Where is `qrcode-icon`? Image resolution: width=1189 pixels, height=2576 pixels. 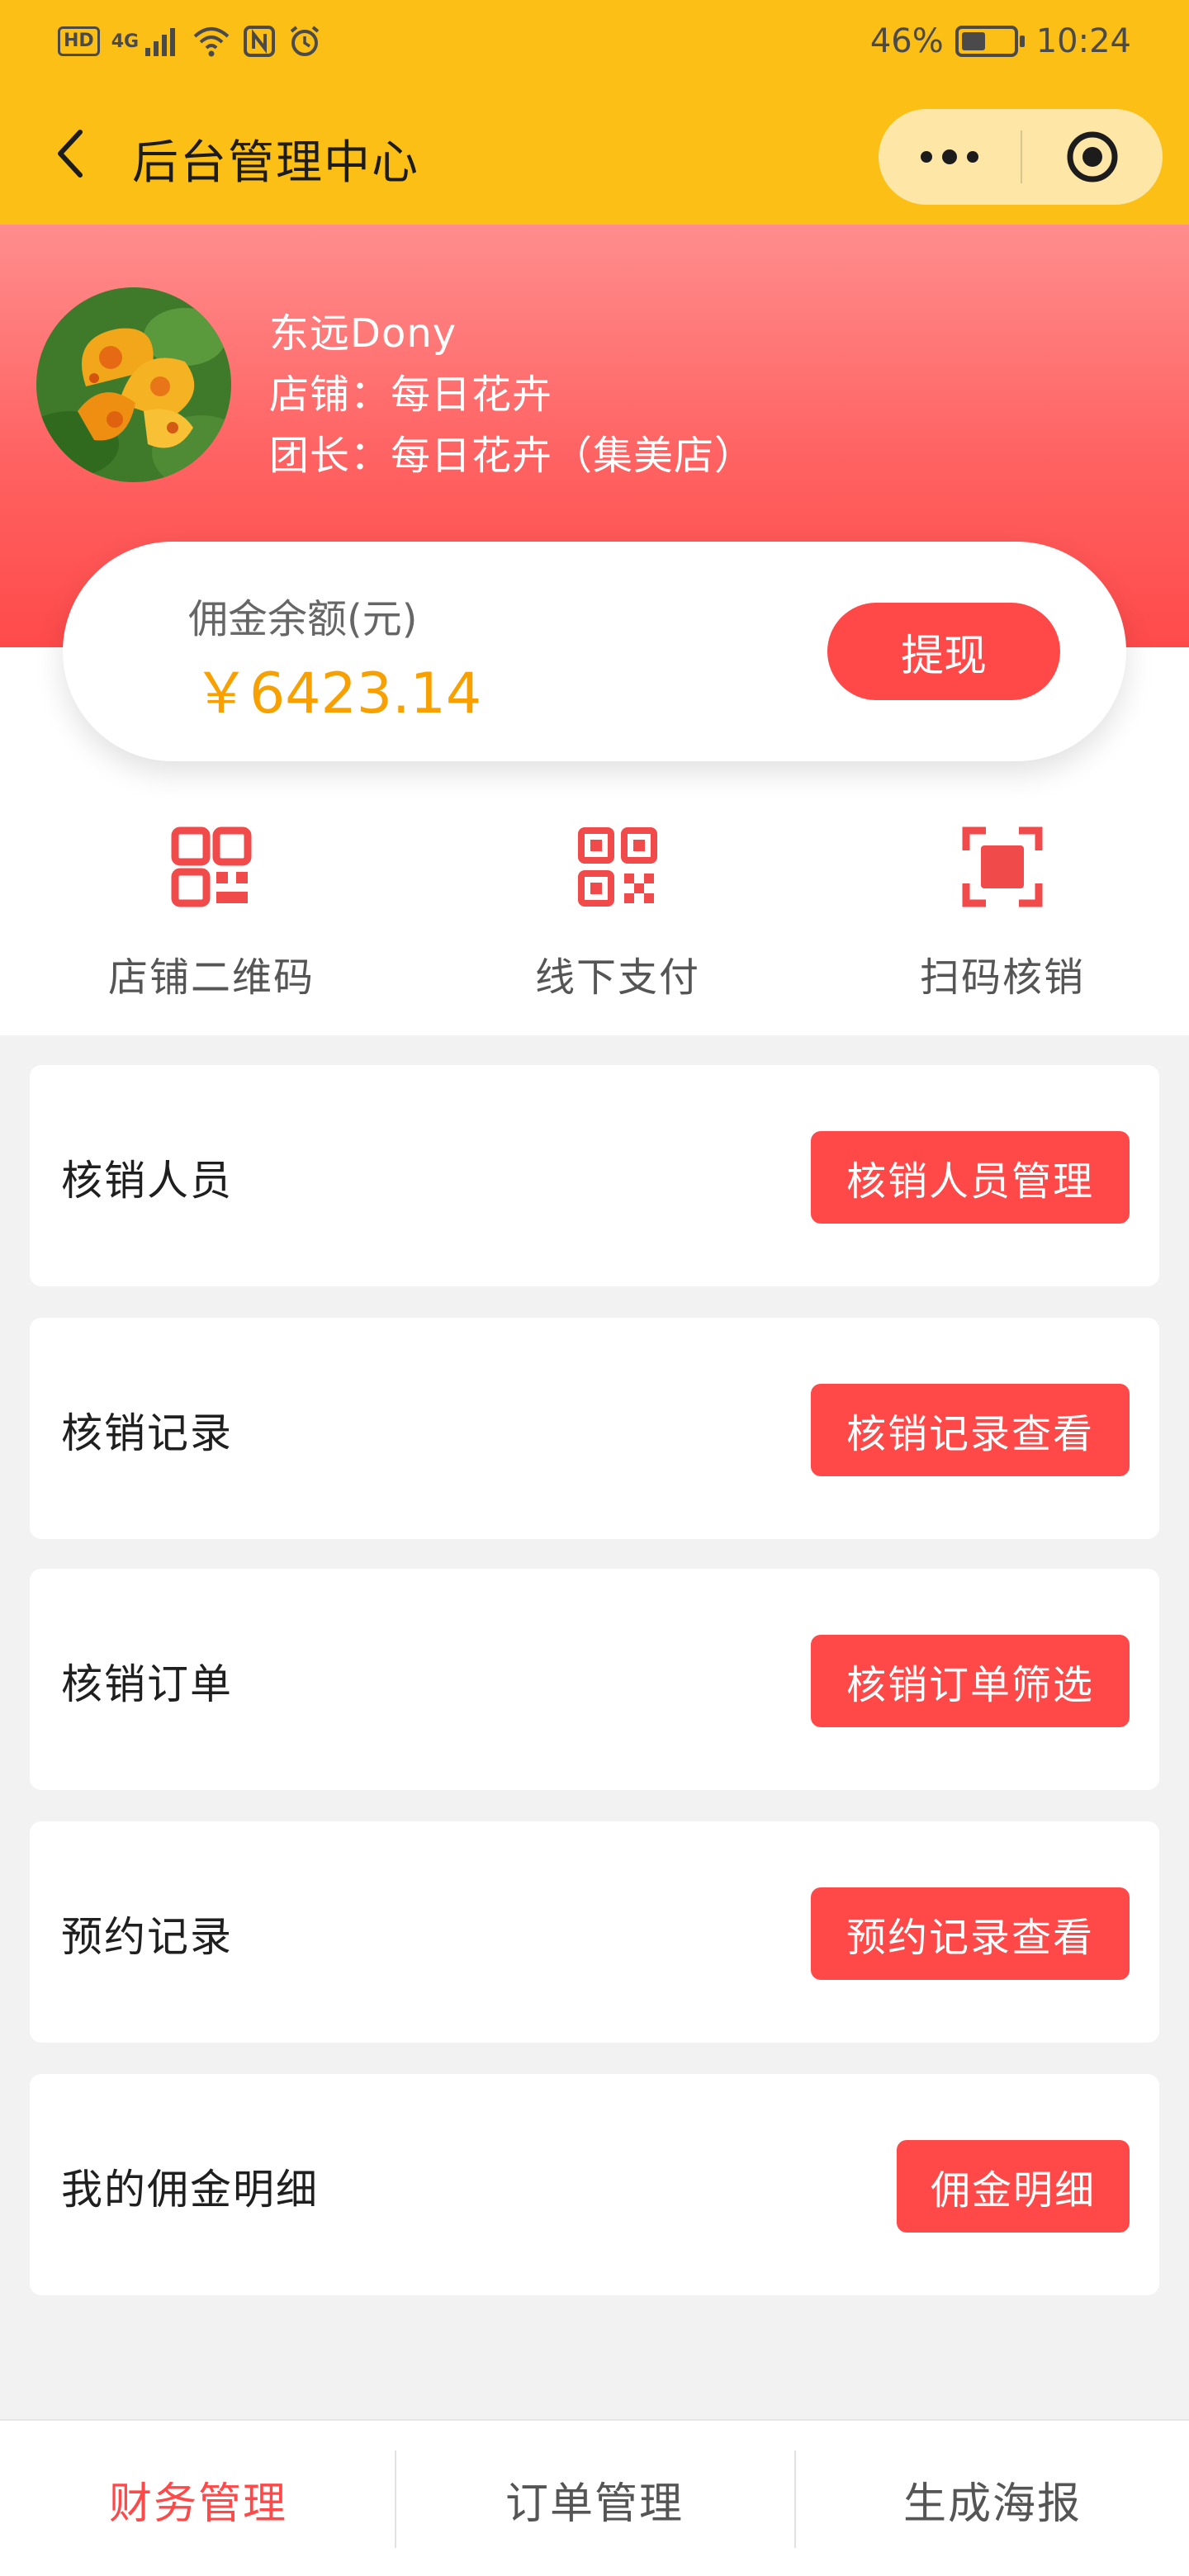
qrcode-icon is located at coordinates (211, 866).